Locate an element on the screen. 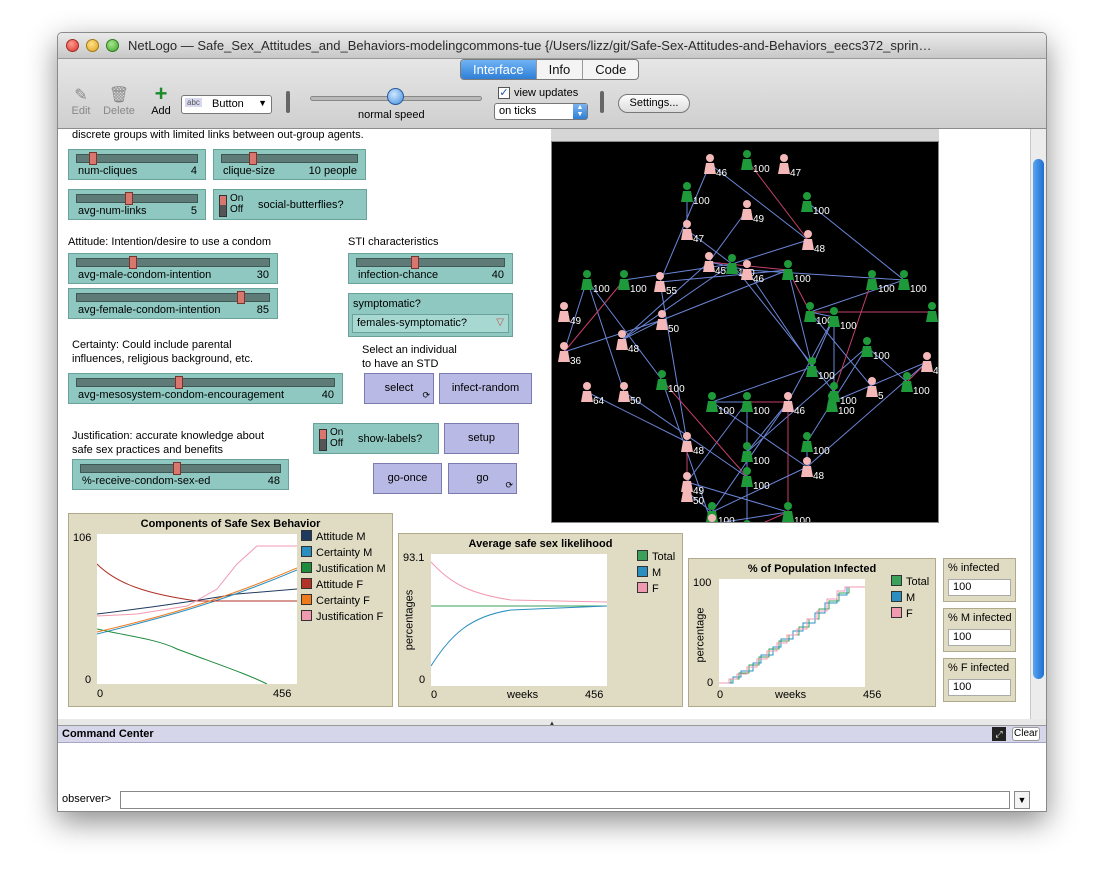 This screenshot has width=1103, height=892. agent-label: 5 is located at coordinates (881, 396).